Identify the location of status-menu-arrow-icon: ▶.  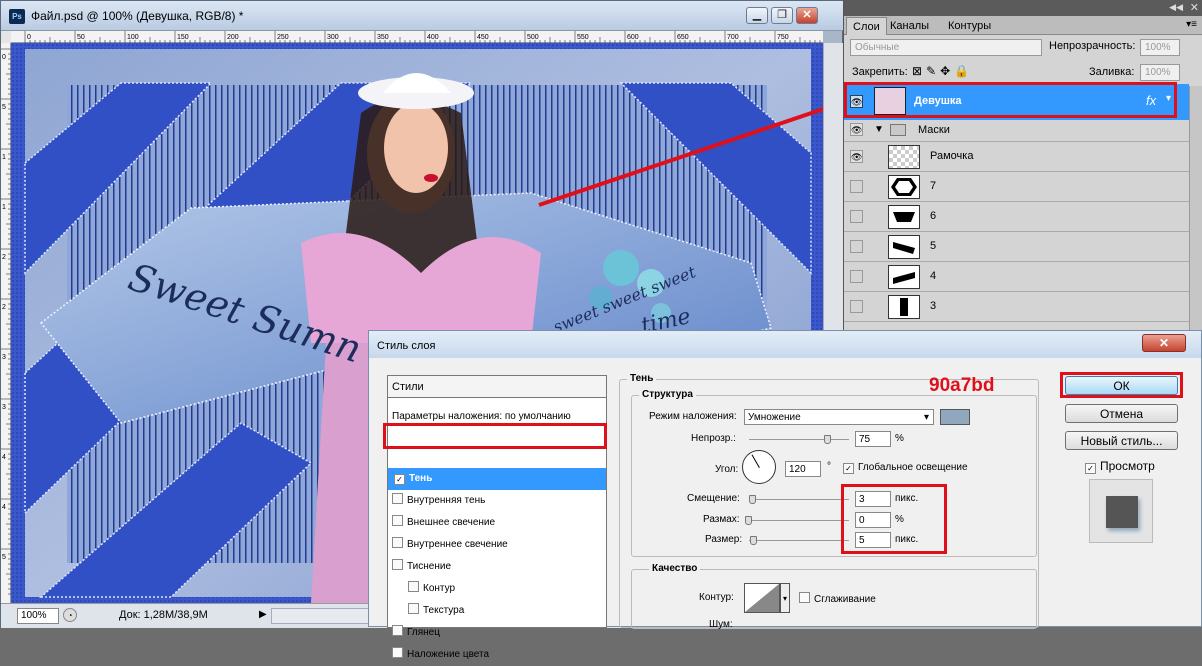
(263, 614).